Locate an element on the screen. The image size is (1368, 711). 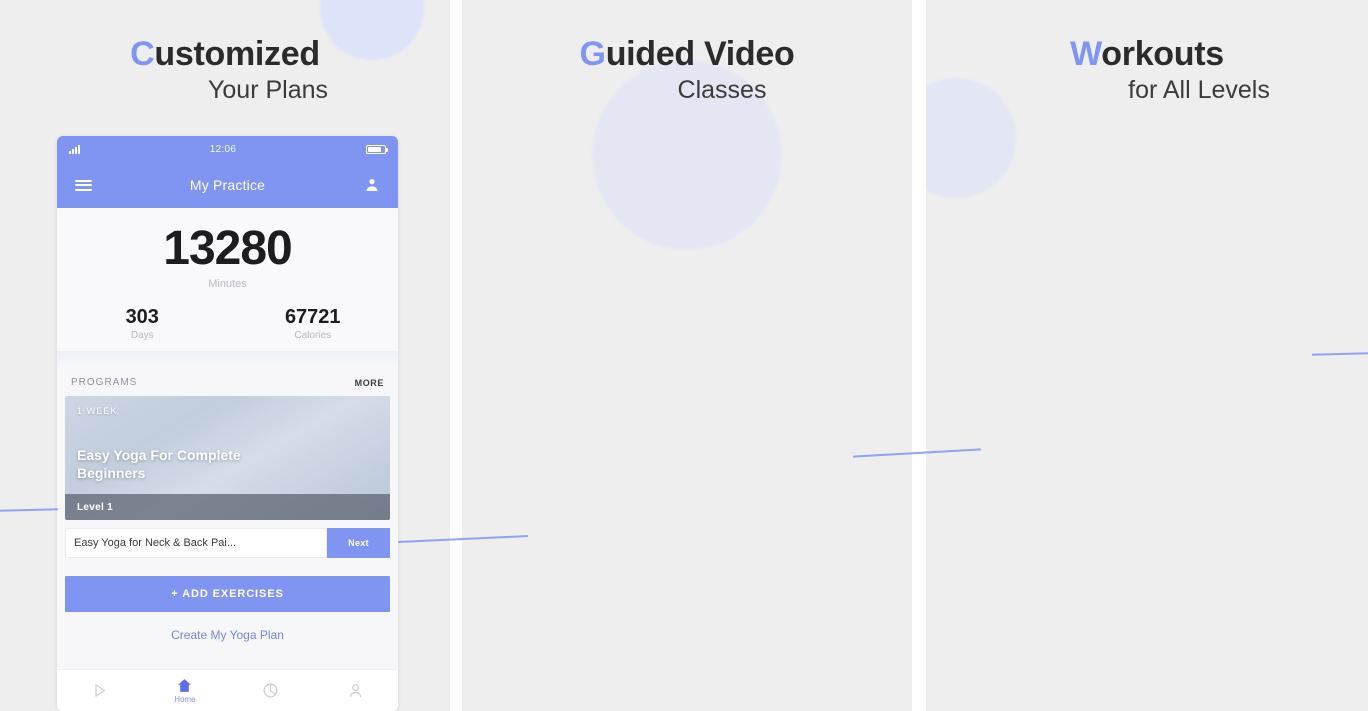
status-bar: 12:06 is located at coordinates (227, 149).